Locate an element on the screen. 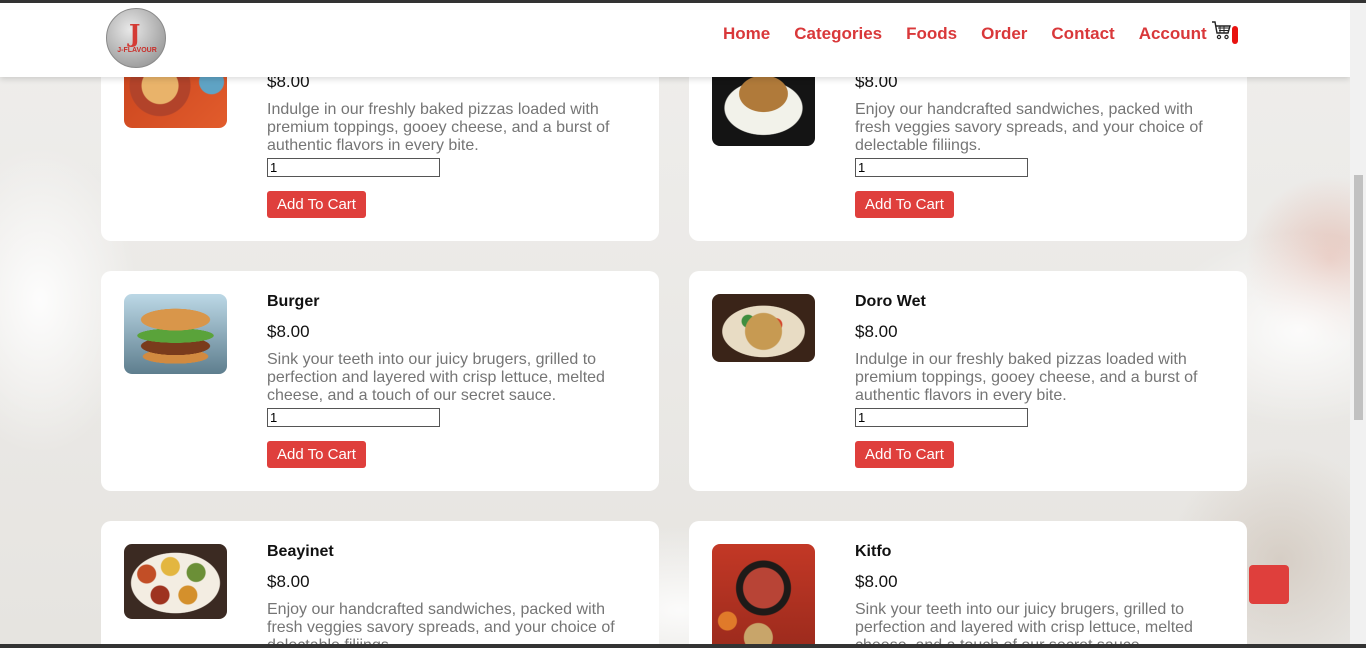  food-name: Kitfo is located at coordinates (873, 551).